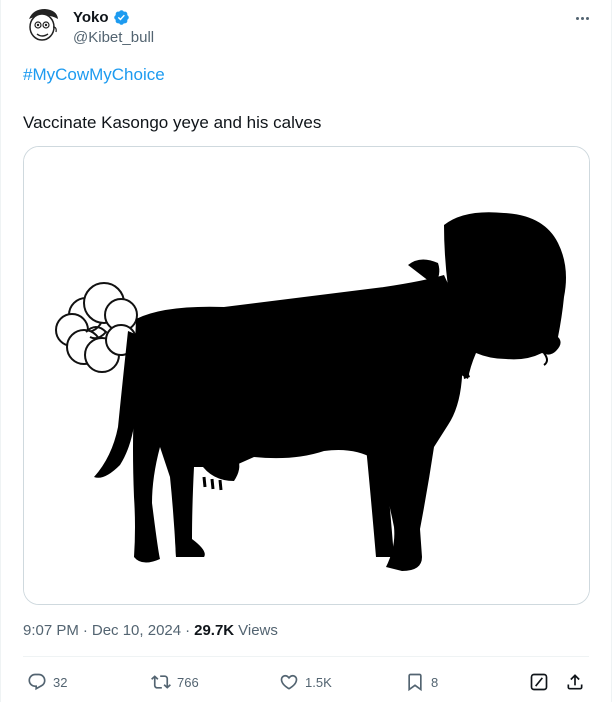 The image size is (612, 702). I want to click on verified-badge-icon, so click(121, 17).